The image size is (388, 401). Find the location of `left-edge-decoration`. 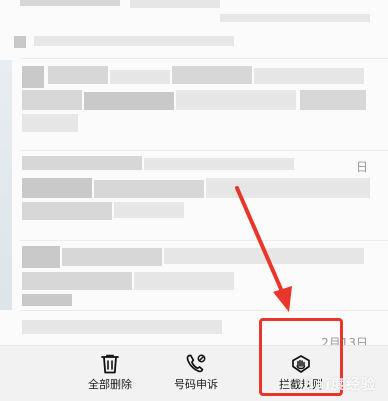

left-edge-decoration is located at coordinates (6, 185).